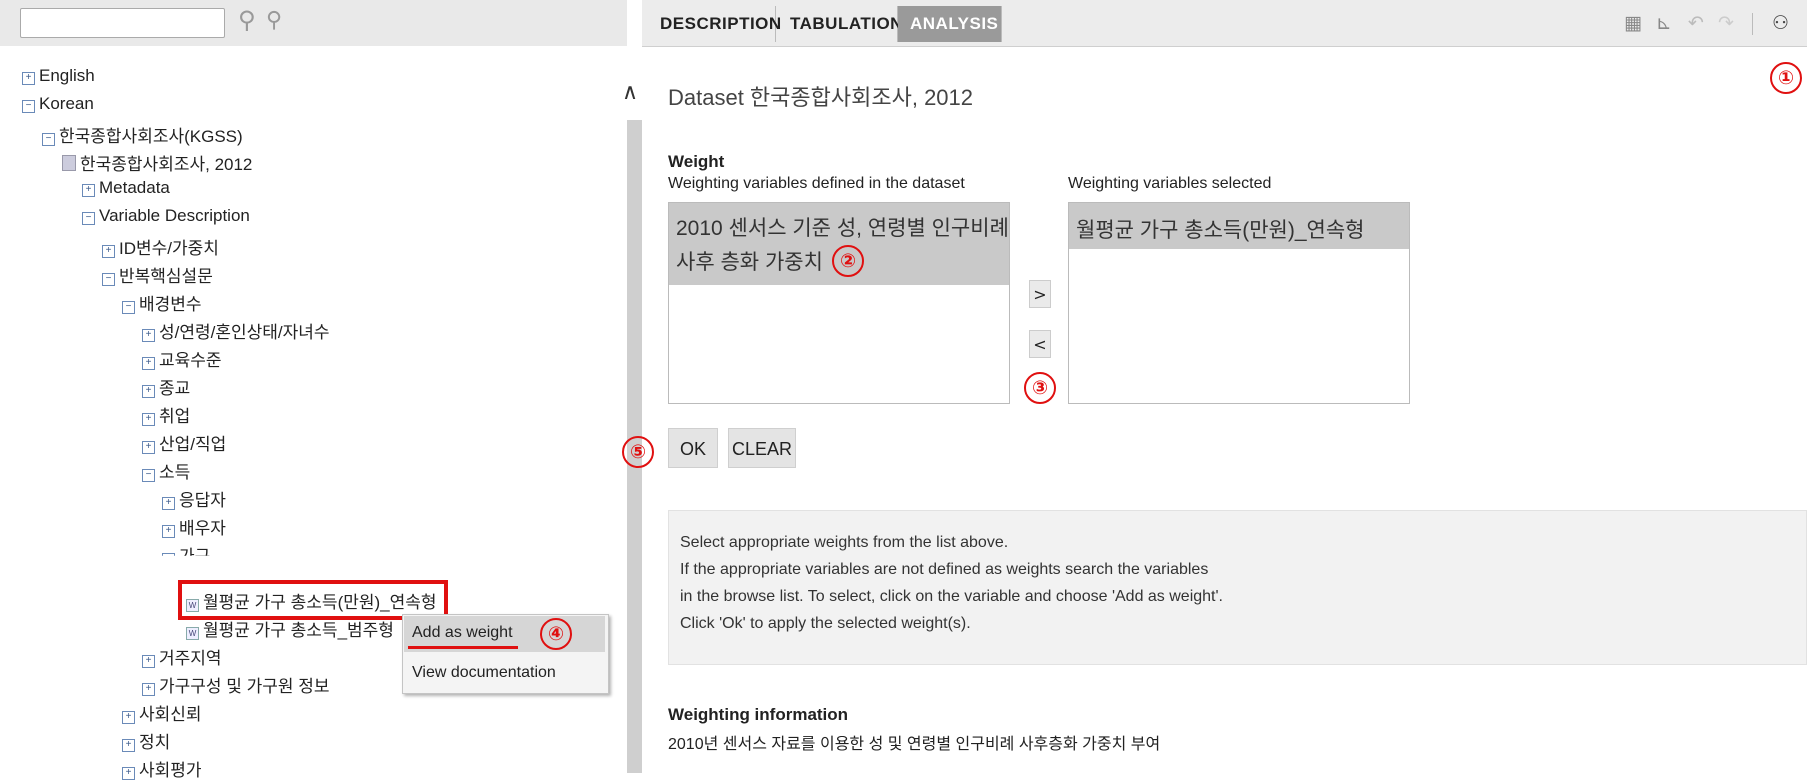 Image resolution: width=1807 pixels, height=781 pixels. What do you see at coordinates (638, 452) in the screenshot?
I see `callout-5: ⑤` at bounding box center [638, 452].